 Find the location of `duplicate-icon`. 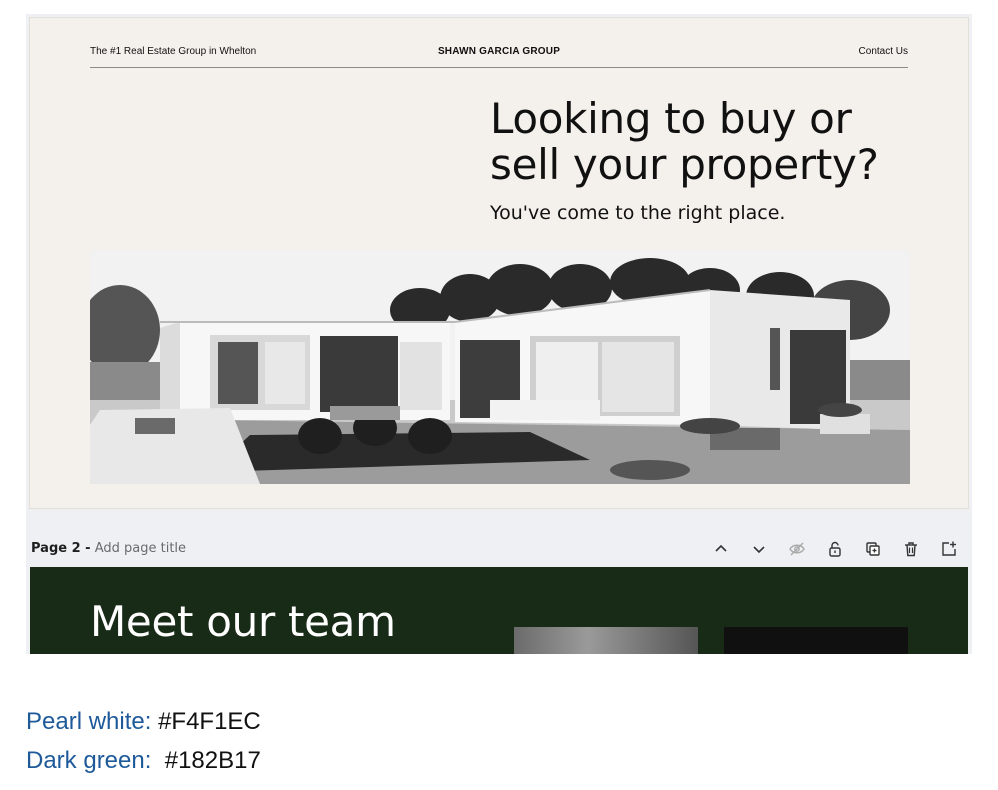

duplicate-icon is located at coordinates (873, 549).